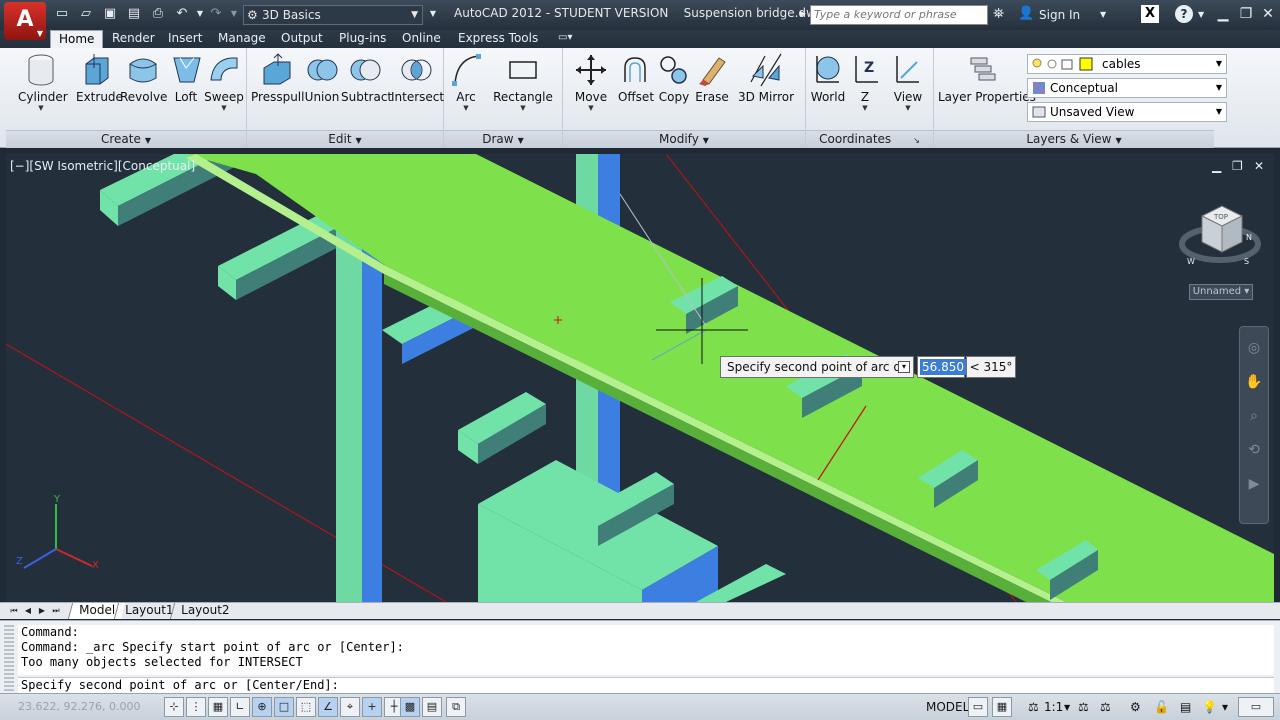  I want to click on draw-panel-title: Draw ▼, so click(503, 139).